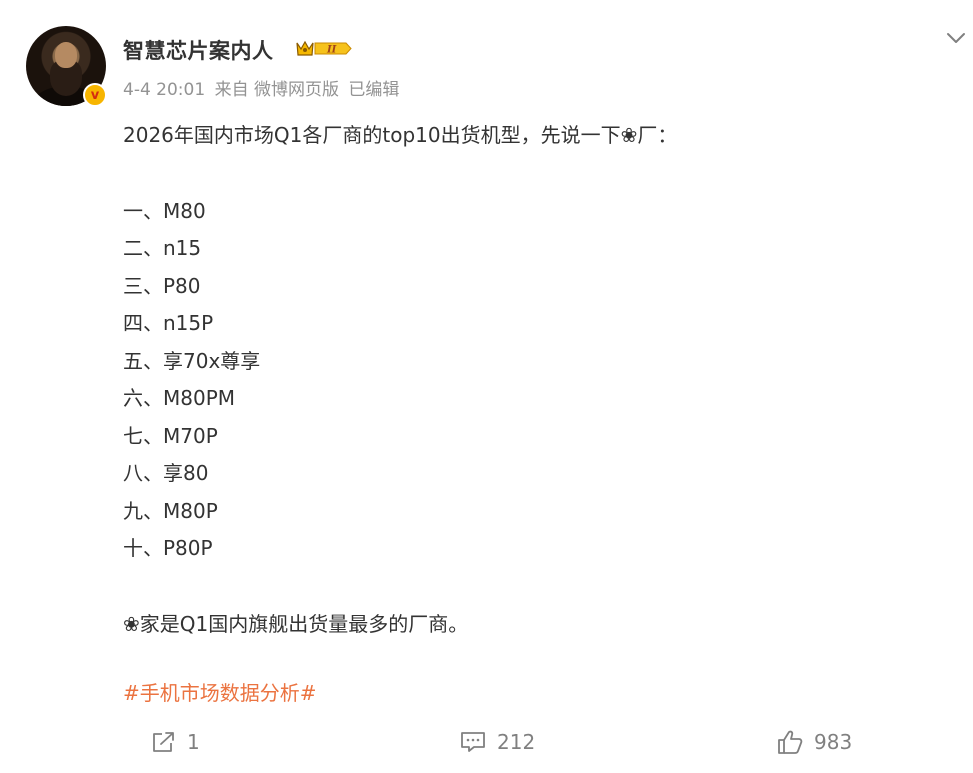 The image size is (973, 773). Describe the element at coordinates (95, 95) in the screenshot. I see `verified-icon: v` at that location.